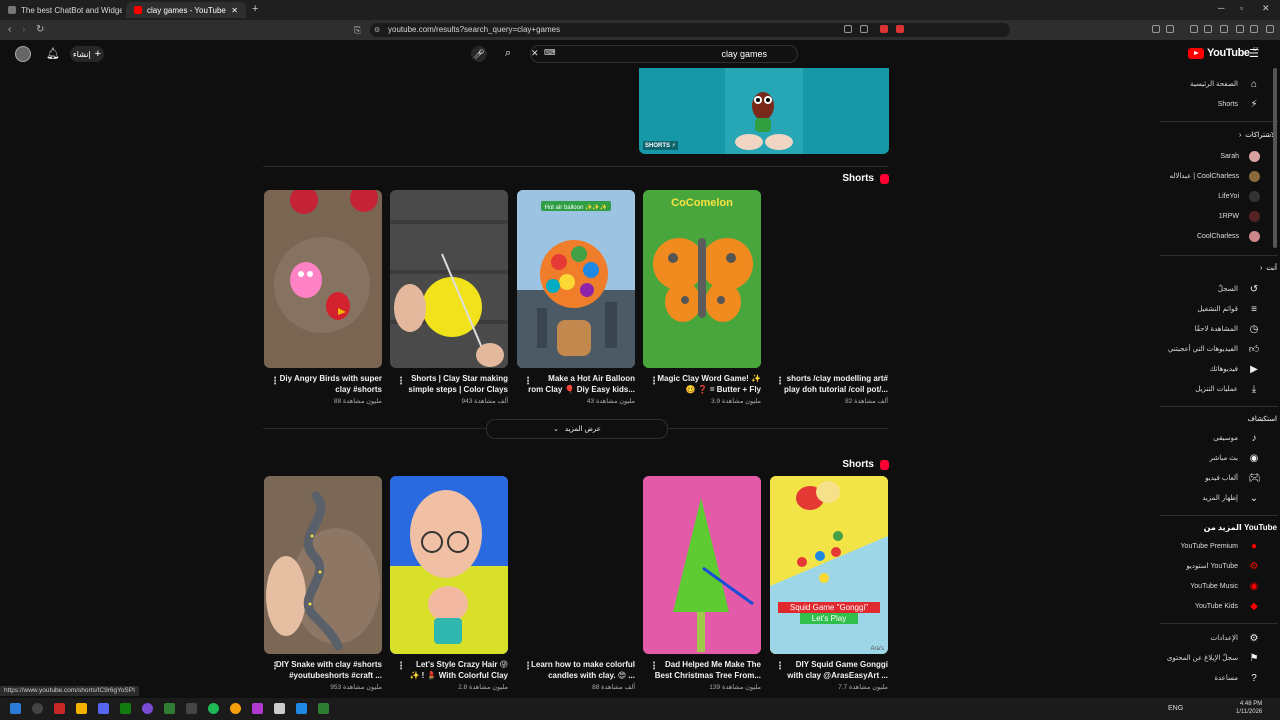 The height and width of the screenshot is (720, 1280). I want to click on share-icon, so click(864, 29).